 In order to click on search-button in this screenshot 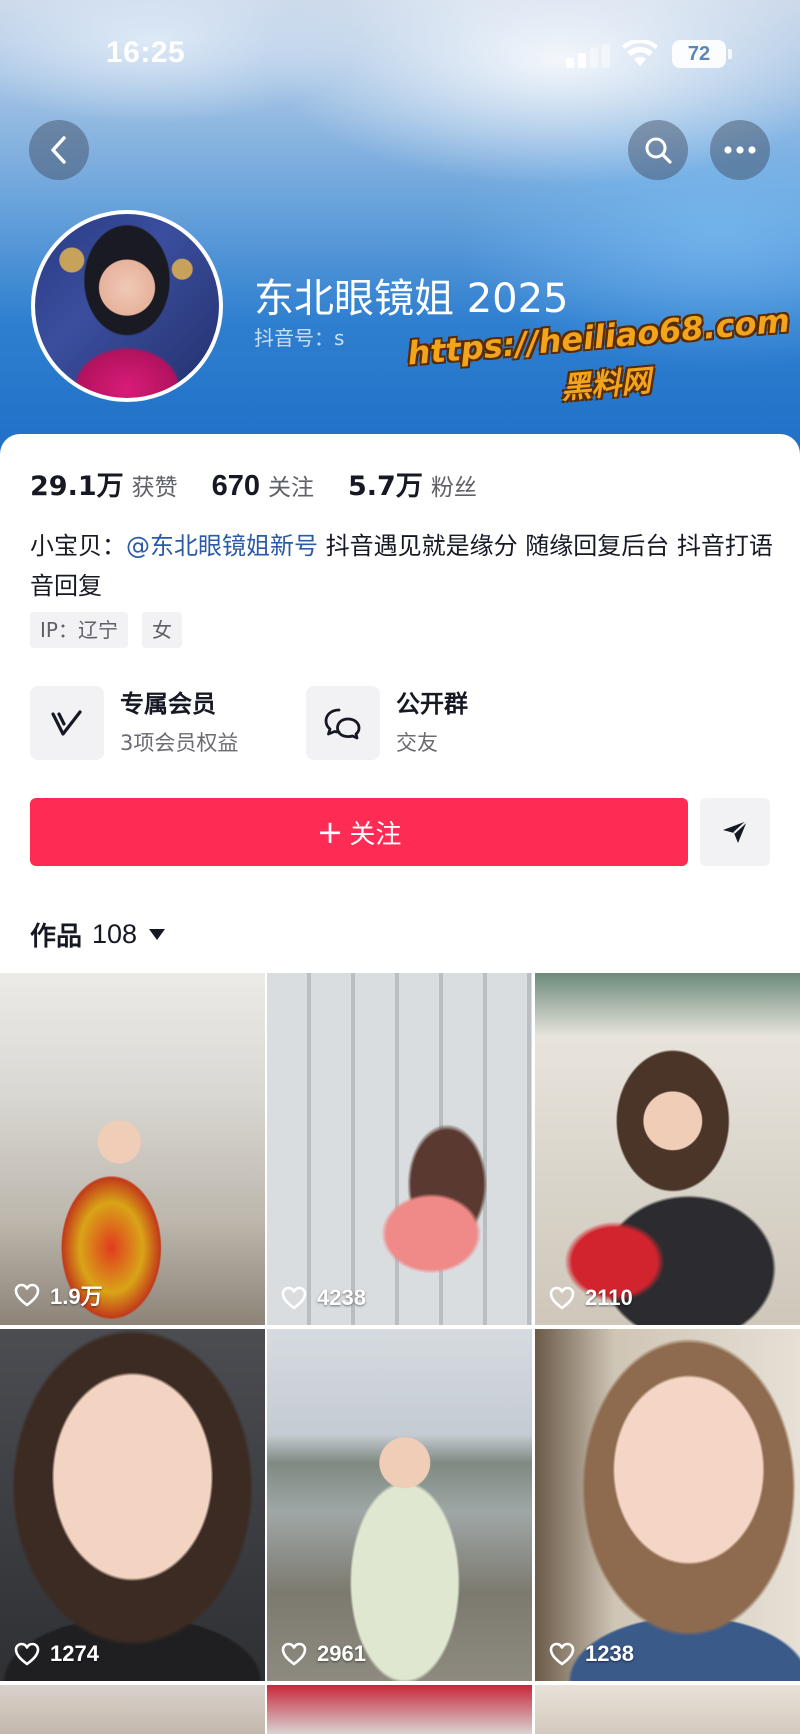, I will do `click(658, 150)`.